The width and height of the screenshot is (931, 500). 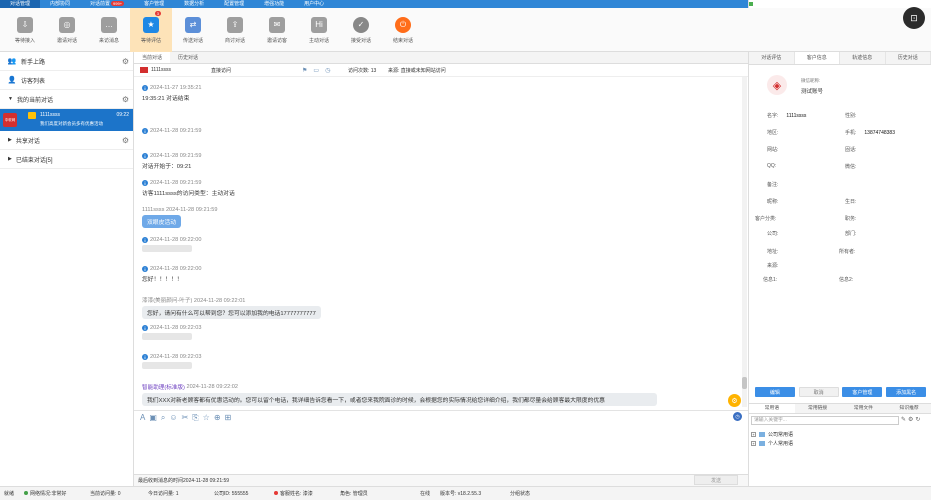 I want to click on agent-dot-icon, so click(x=276, y=493).